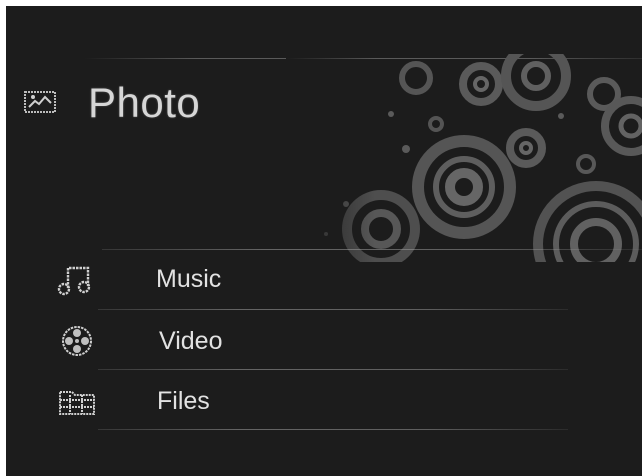 The width and height of the screenshot is (642, 476). Describe the element at coordinates (324, 401) in the screenshot. I see `menu-item-files: Files` at that location.